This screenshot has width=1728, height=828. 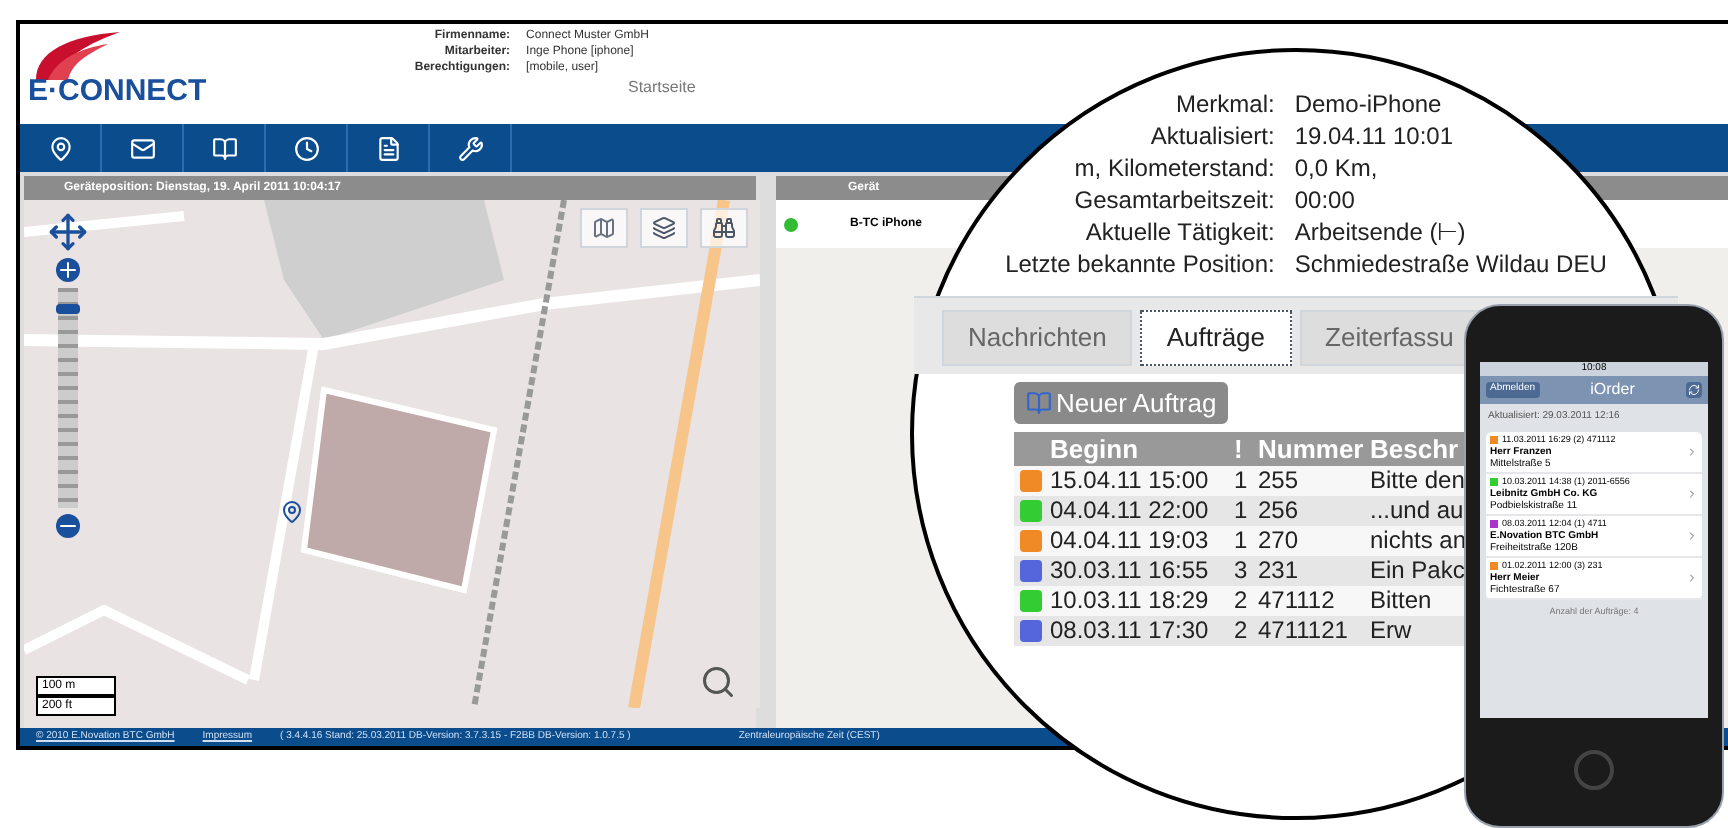 I want to click on detail-value: 00:00, so click(x=1325, y=200).